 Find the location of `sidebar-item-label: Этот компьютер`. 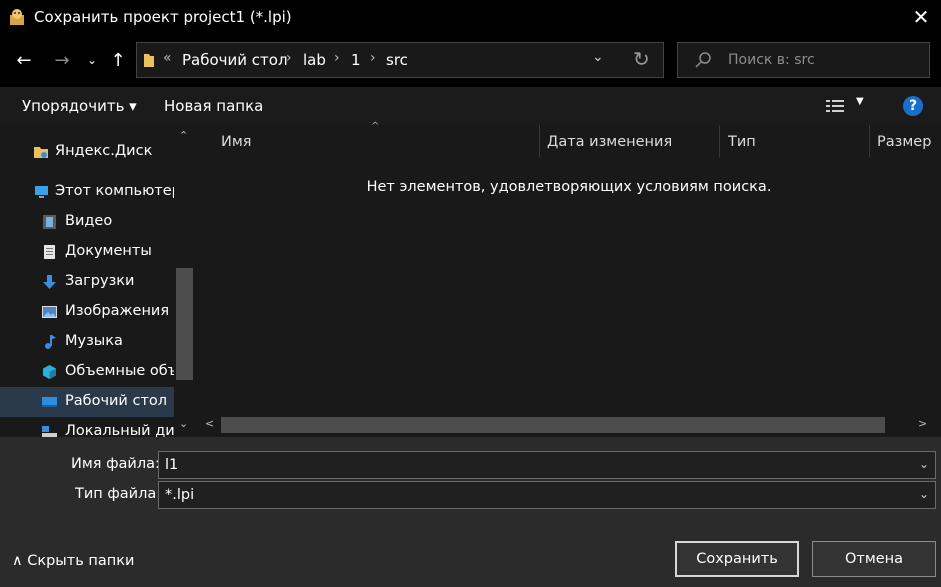

sidebar-item-label: Этот компьютер is located at coordinates (118, 191).